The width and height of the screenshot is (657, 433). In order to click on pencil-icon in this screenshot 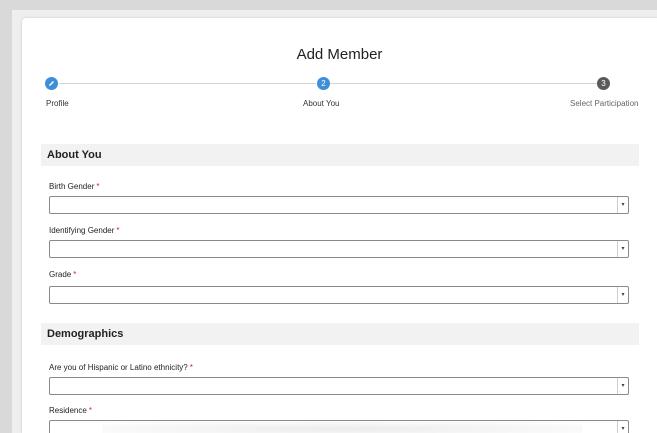, I will do `click(51, 83)`.